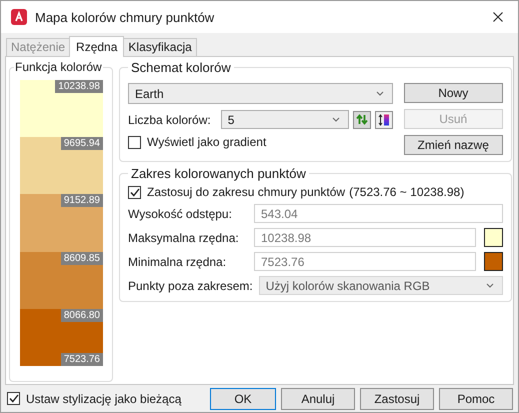 The width and height of the screenshot is (519, 413). I want to click on window-title: Mapa kolorów chmury punktów, so click(125, 17).